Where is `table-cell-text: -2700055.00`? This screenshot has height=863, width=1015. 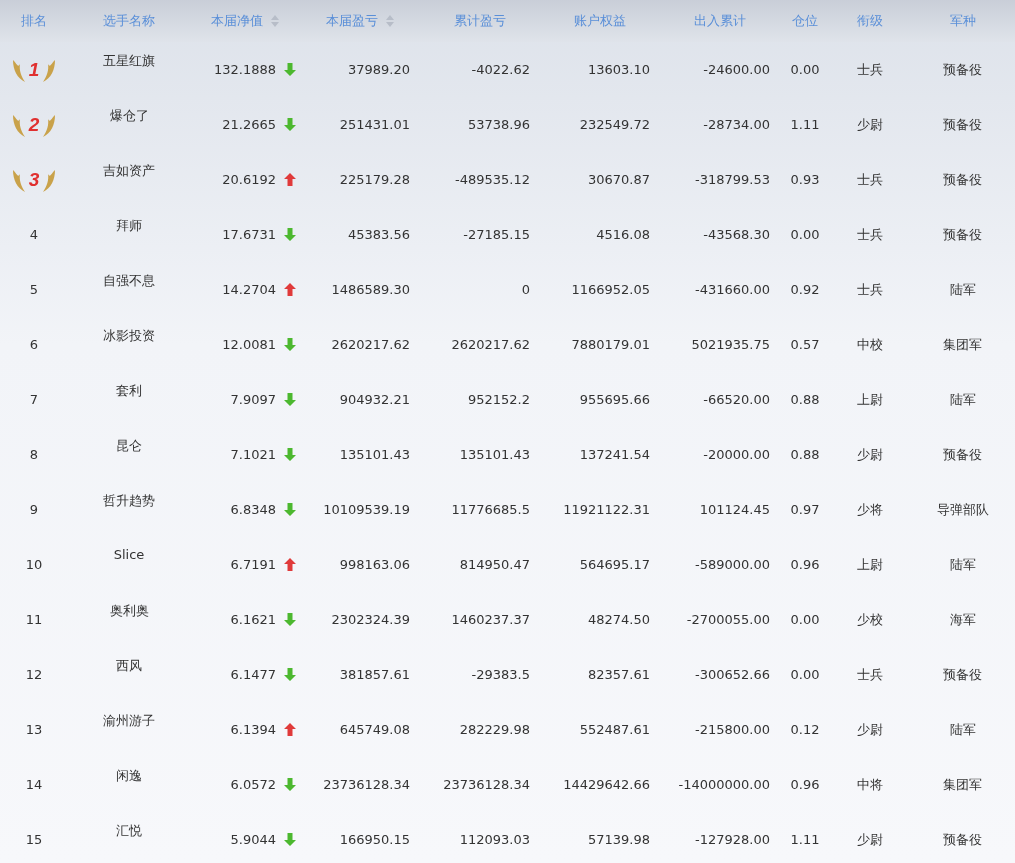 table-cell-text: -2700055.00 is located at coordinates (728, 619).